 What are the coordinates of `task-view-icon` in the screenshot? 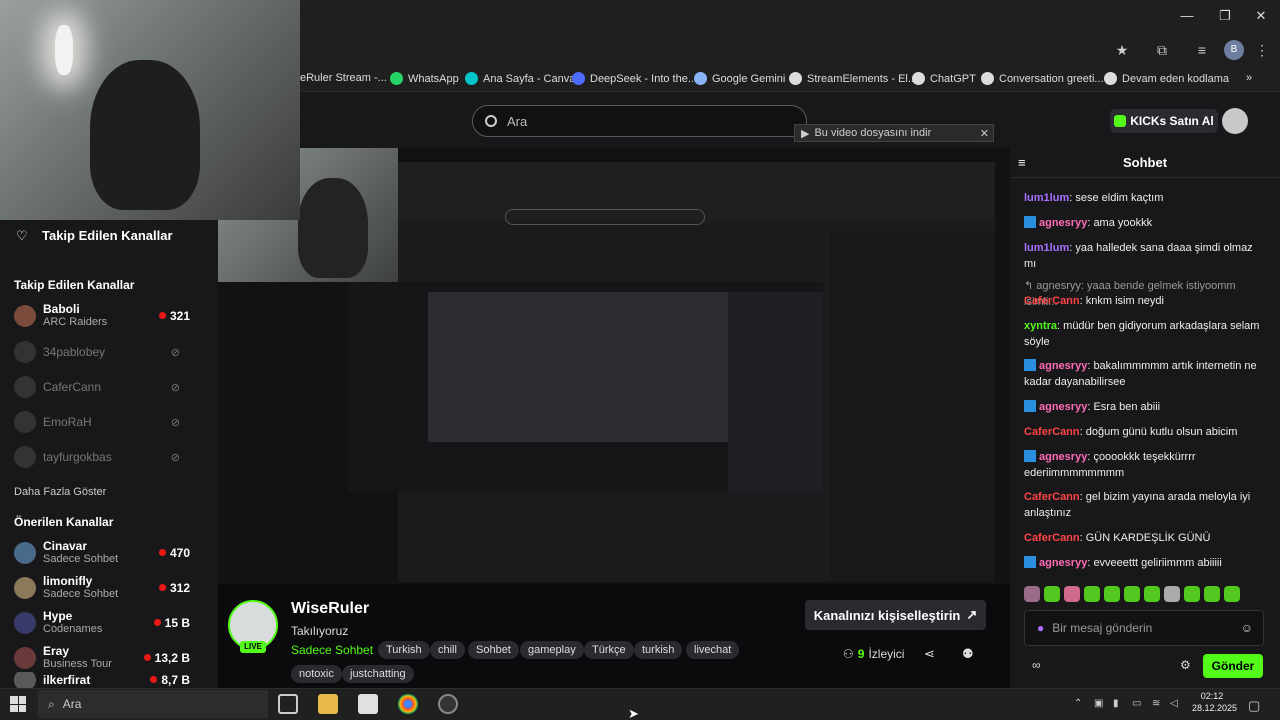 It's located at (288, 704).